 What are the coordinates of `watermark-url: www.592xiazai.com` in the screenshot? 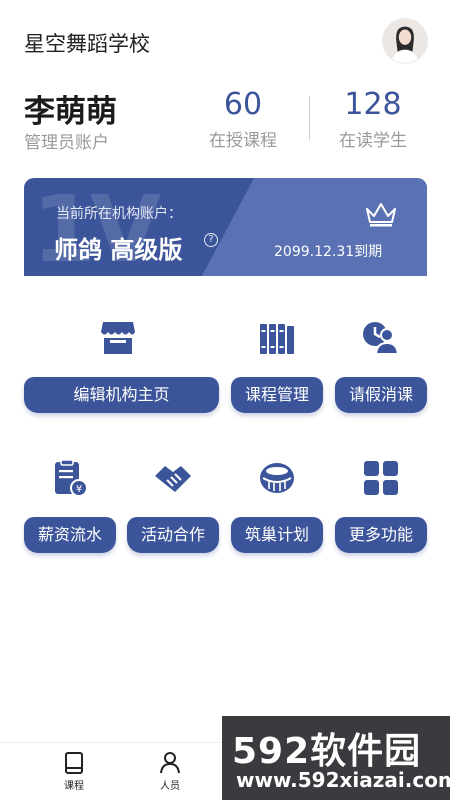 It's located at (343, 780).